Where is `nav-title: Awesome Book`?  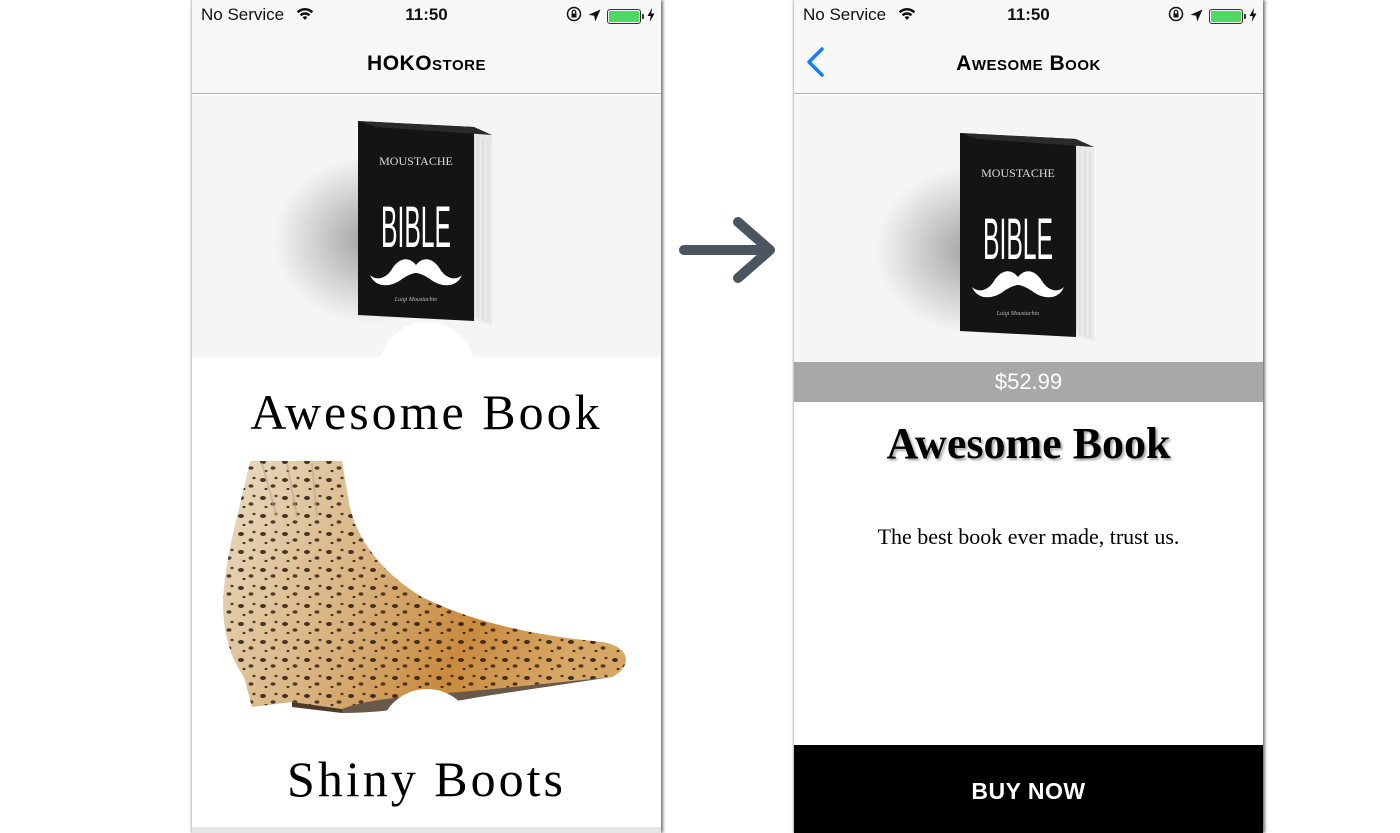 nav-title: Awesome Book is located at coordinates (1028, 63).